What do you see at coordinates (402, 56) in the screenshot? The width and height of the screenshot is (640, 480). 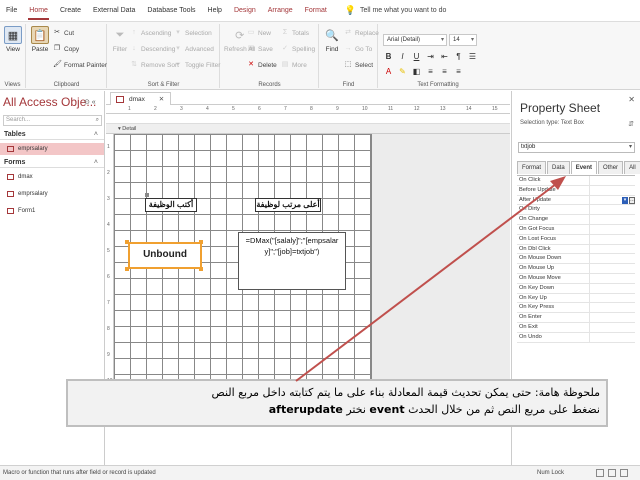 I see `italic-icon: I` at bounding box center [402, 56].